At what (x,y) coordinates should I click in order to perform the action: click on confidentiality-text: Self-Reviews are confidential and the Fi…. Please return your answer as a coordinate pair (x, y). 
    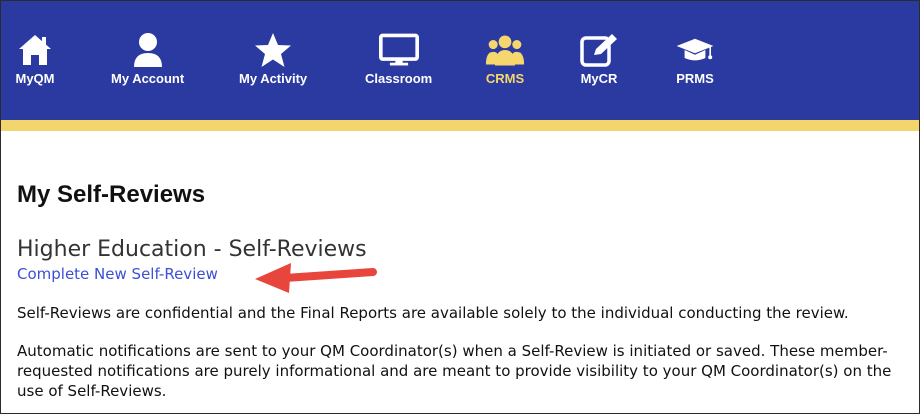
    Looking at the image, I should click on (433, 313).